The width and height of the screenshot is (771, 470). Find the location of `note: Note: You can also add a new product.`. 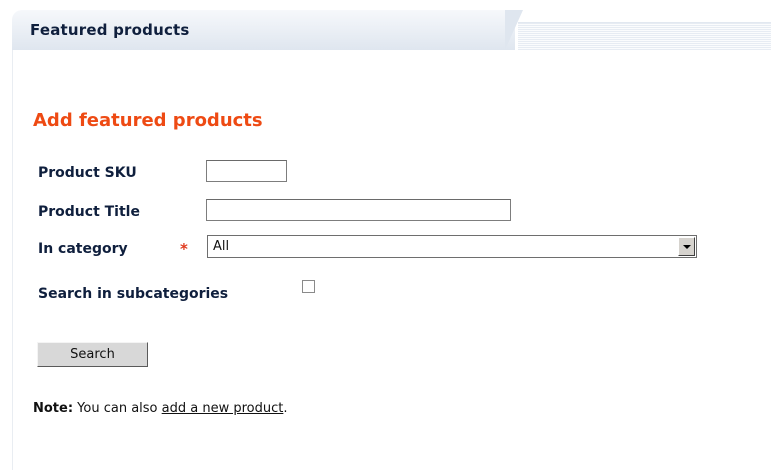

note: Note: You can also add a new product. is located at coordinates (160, 408).